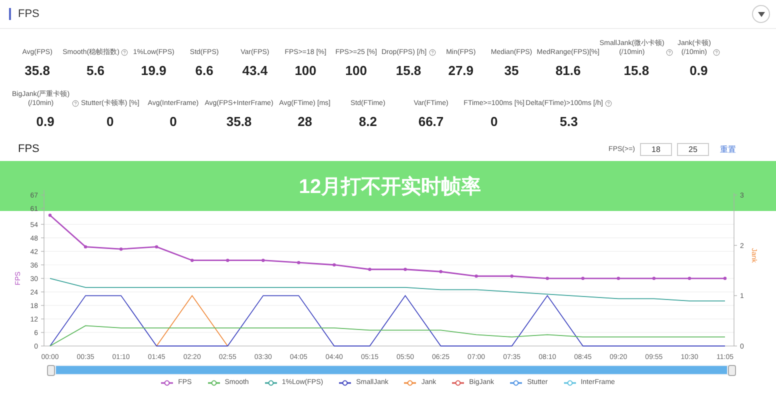 The height and width of the screenshot is (400, 776). Describe the element at coordinates (693, 149) in the screenshot. I see `threshold-input: 25` at that location.